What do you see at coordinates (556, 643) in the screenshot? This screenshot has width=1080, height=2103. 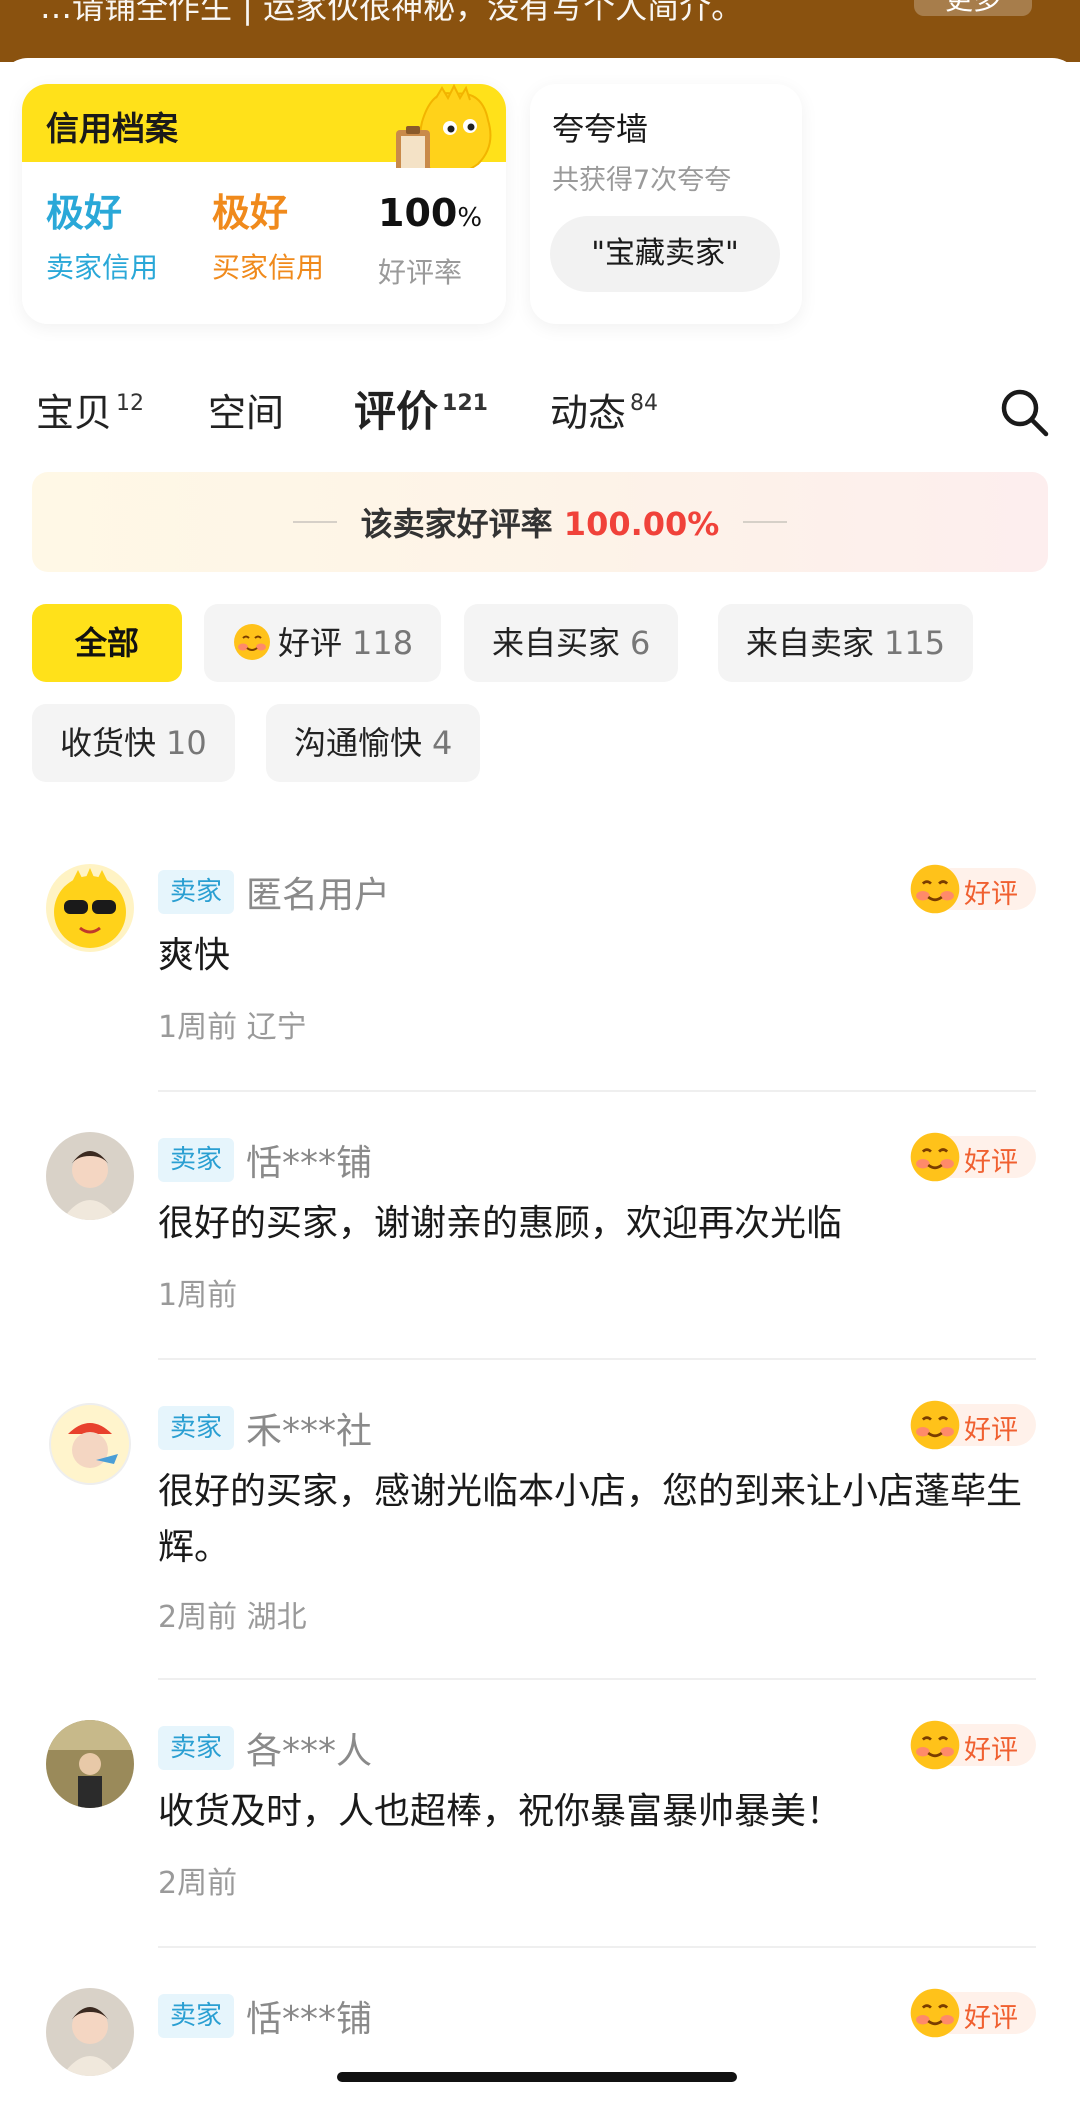 I see `filter-from-buyer-label: 来自买家` at bounding box center [556, 643].